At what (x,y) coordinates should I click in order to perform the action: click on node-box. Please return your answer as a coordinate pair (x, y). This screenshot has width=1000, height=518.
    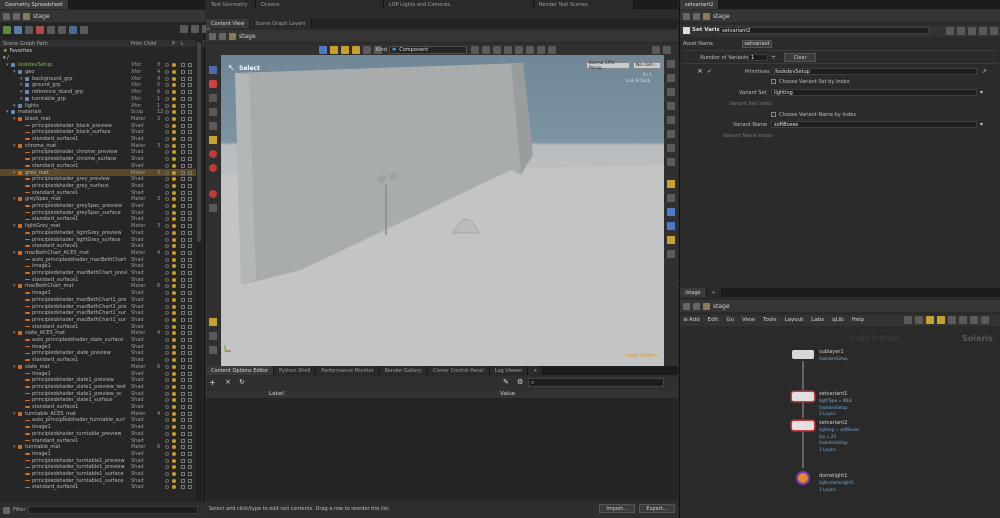
    Looking at the image, I should click on (803, 425).